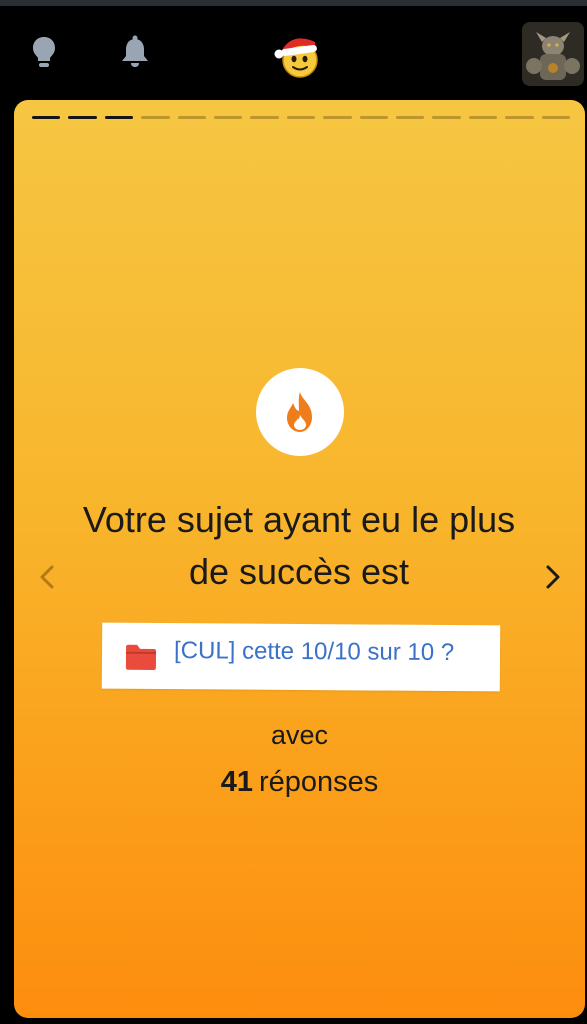 The width and height of the screenshot is (587, 1024). I want to click on topic-title: [CUL] cette 10/10 sur 10 ?, so click(314, 652).